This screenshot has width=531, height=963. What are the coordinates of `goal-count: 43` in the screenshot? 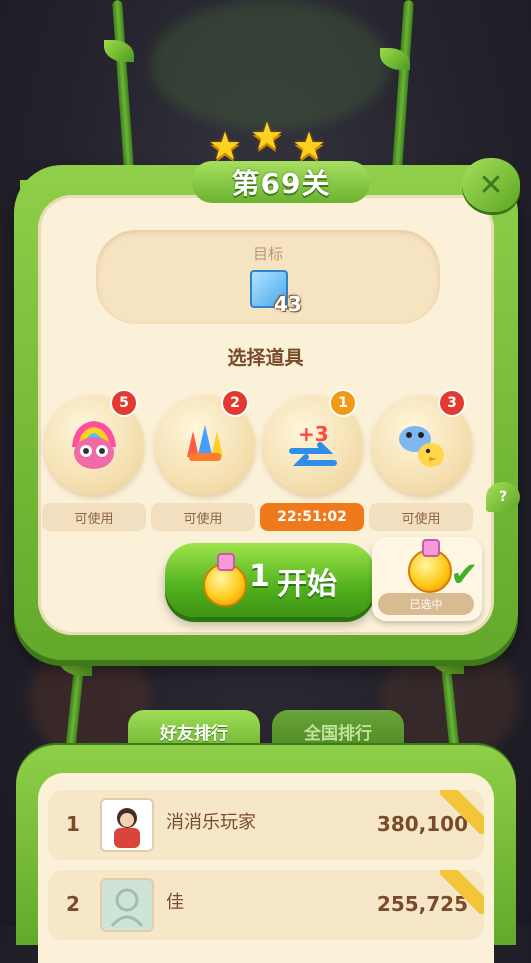 It's located at (288, 304).